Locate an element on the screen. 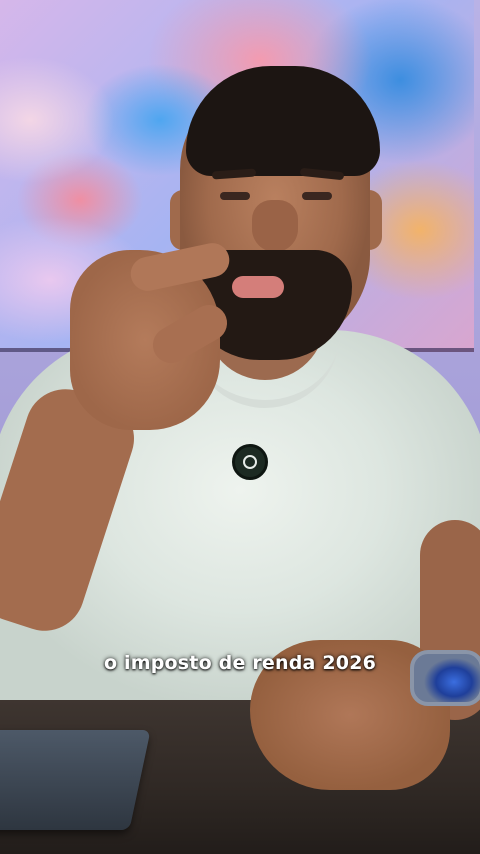 The height and width of the screenshot is (854, 480). eye-left is located at coordinates (235, 196).